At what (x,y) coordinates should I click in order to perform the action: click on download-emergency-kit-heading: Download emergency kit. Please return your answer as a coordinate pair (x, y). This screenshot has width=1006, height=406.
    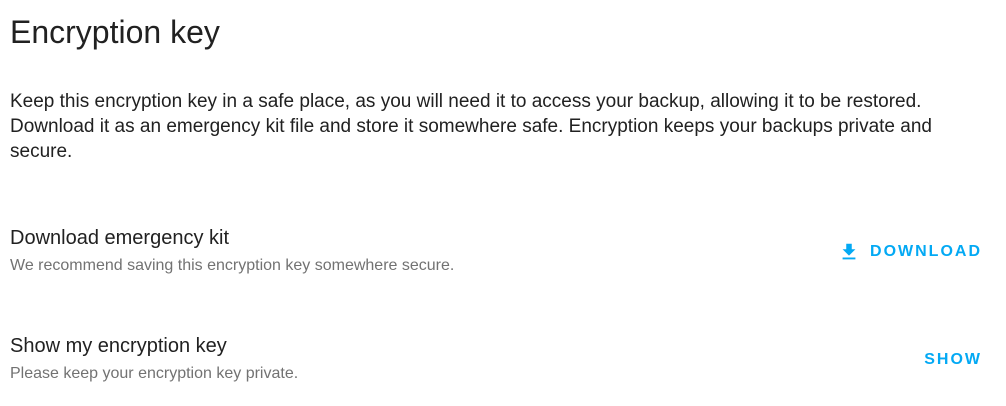
    Looking at the image, I should click on (119, 238).